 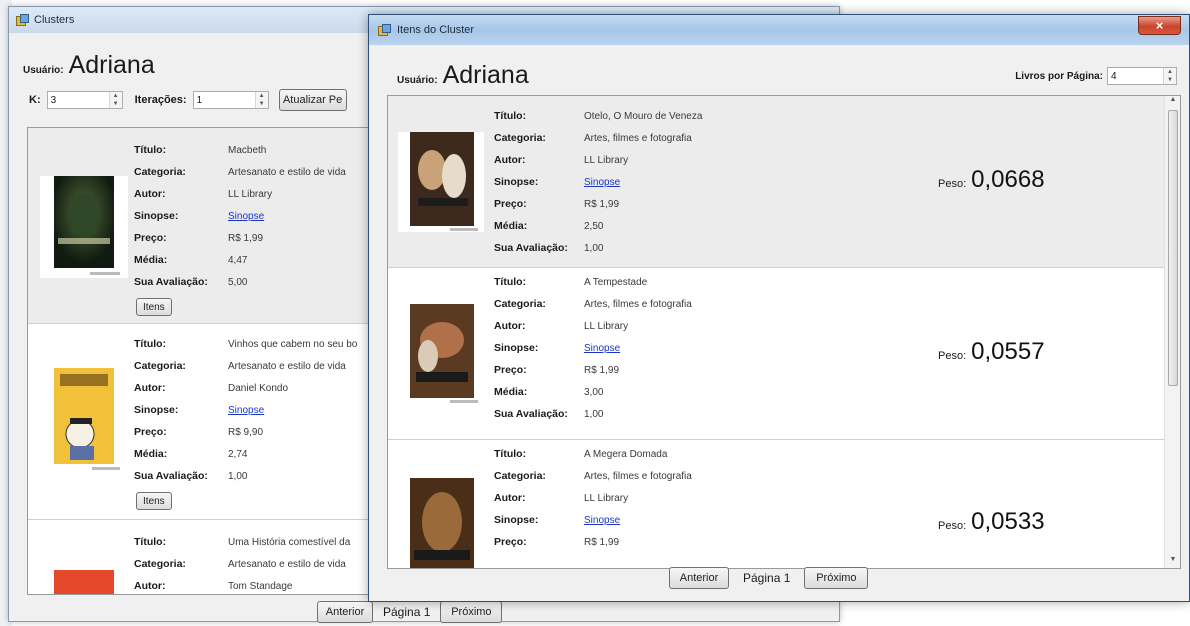 What do you see at coordinates (238, 454) in the screenshot?
I see `average-value: 2,74` at bounding box center [238, 454].